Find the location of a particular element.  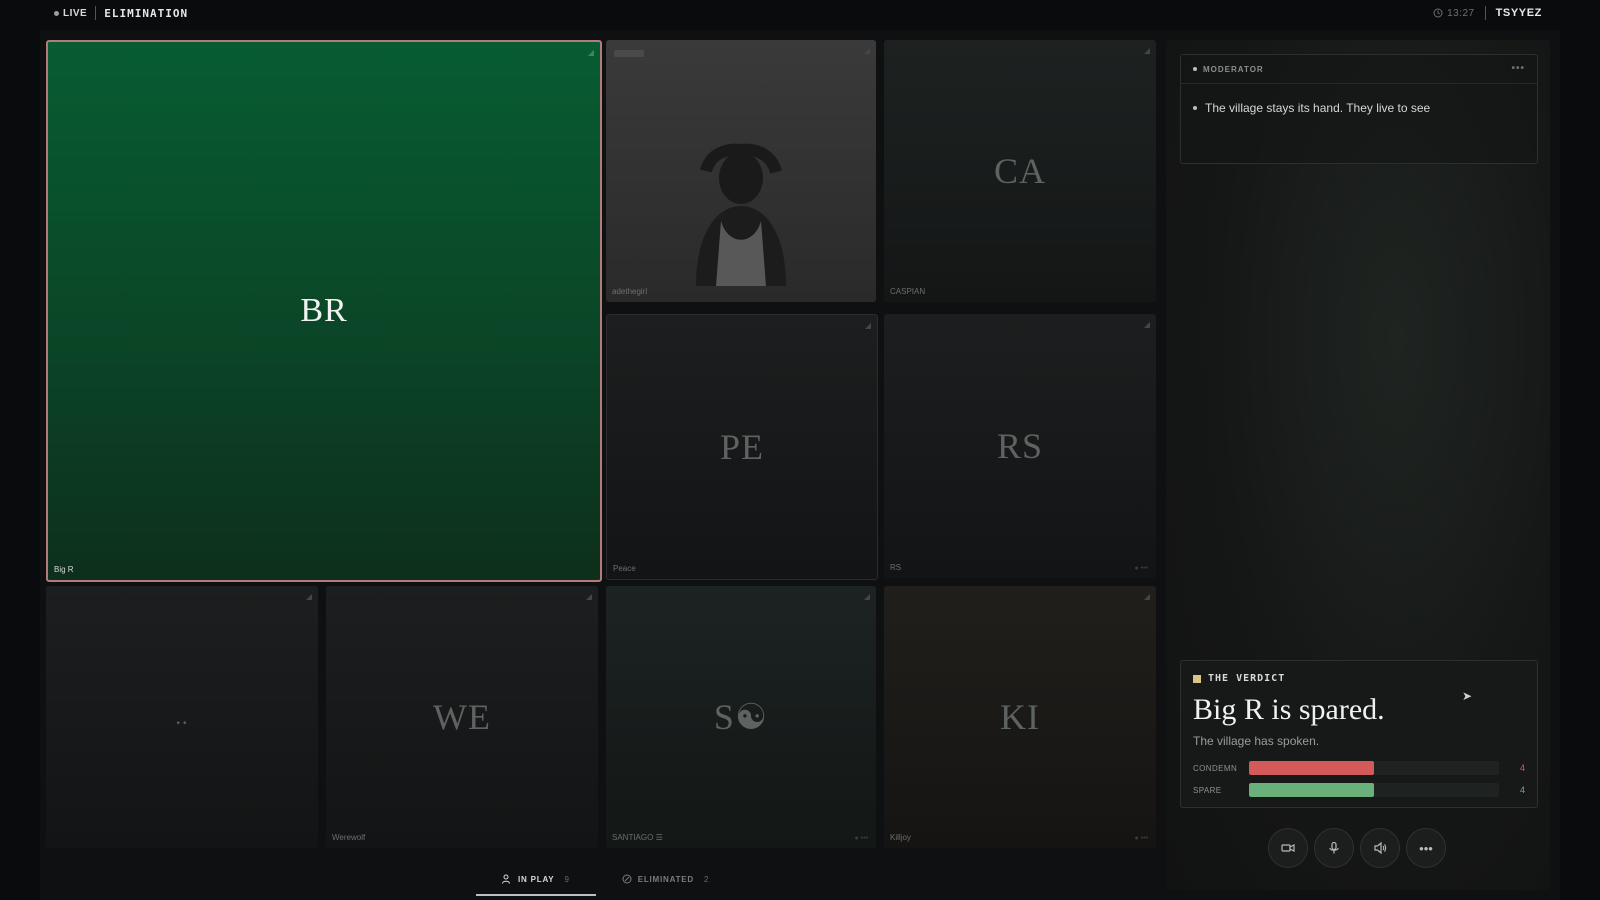

player-initials: RS is located at coordinates (1020, 446).